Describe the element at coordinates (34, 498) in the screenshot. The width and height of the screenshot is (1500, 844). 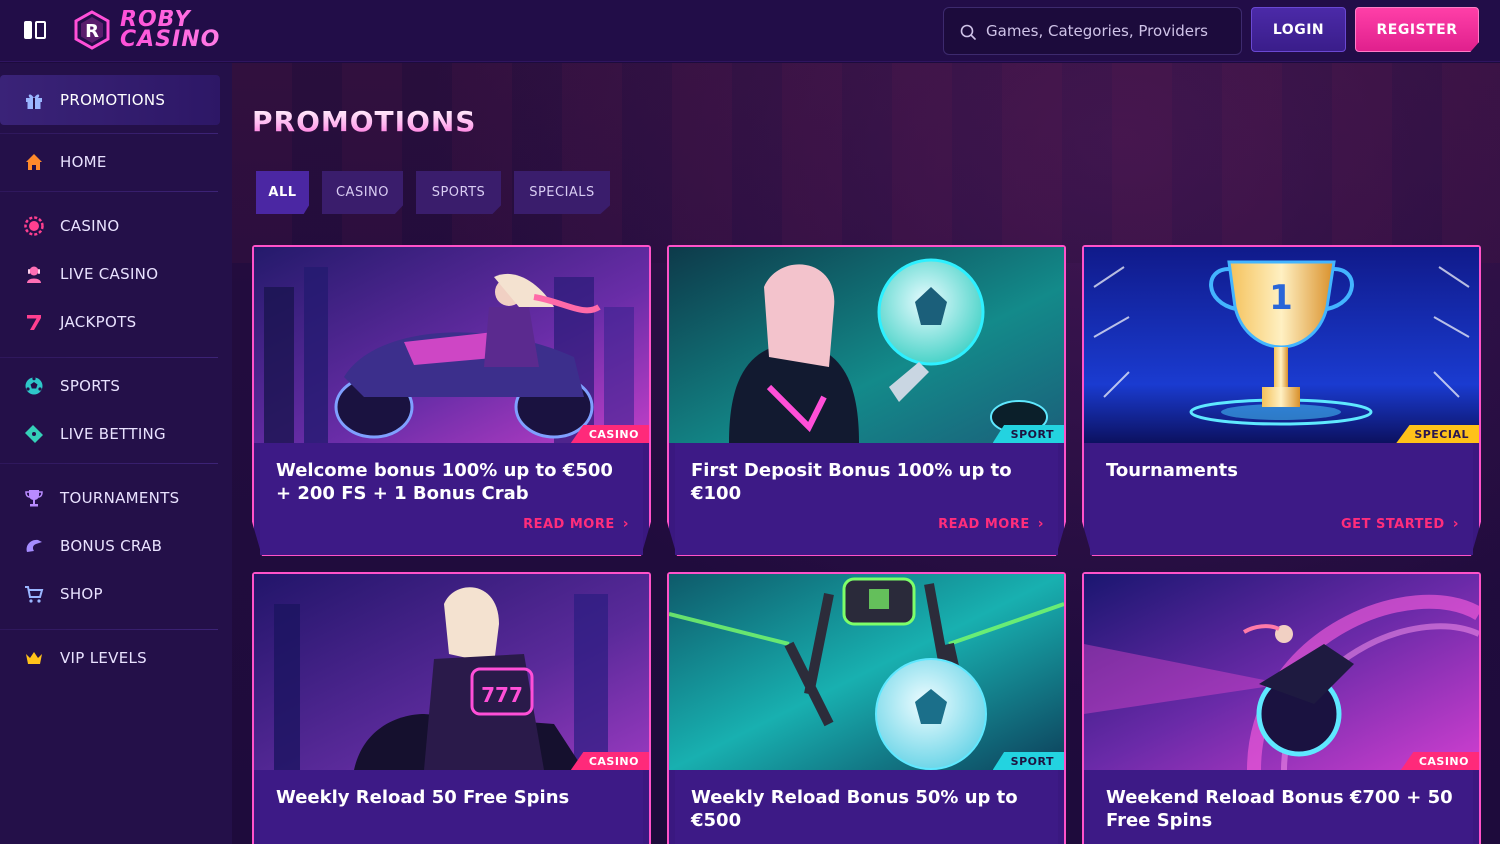
I see `trophy-icon` at that location.